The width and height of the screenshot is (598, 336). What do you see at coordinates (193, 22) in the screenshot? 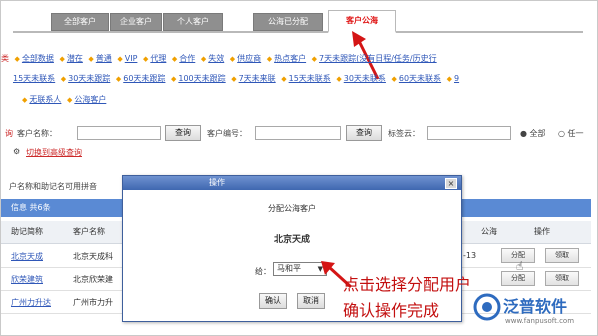
I see `tab-personal-customers: 个人客户` at bounding box center [193, 22].